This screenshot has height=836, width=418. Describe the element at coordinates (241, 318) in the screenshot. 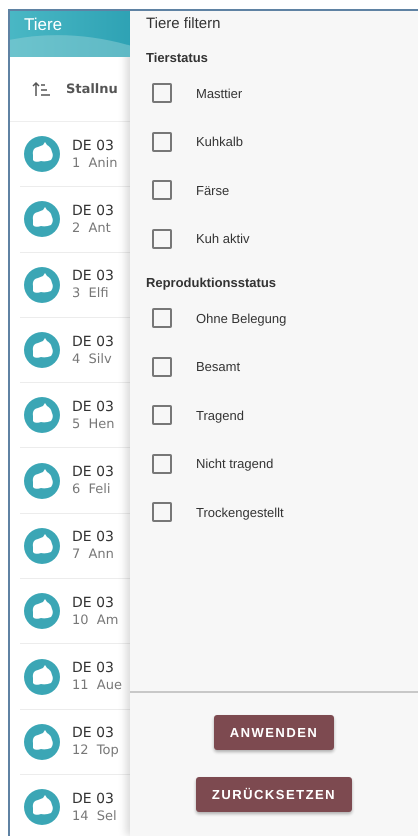

I see `checkbox-label: Ohne Belegung` at that location.